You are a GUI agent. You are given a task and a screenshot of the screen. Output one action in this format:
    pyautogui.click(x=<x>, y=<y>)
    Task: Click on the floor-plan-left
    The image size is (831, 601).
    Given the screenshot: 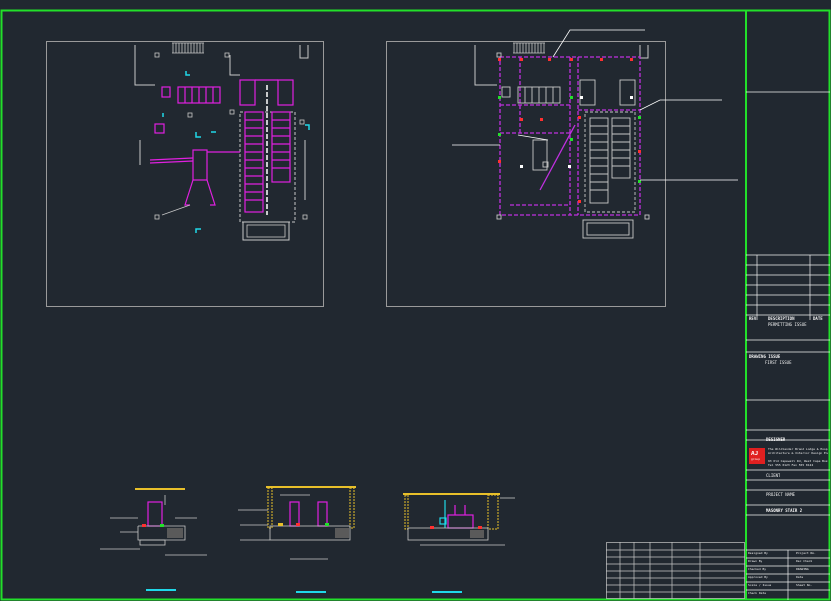 What is the action you would take?
    pyautogui.click(x=185, y=174)
    